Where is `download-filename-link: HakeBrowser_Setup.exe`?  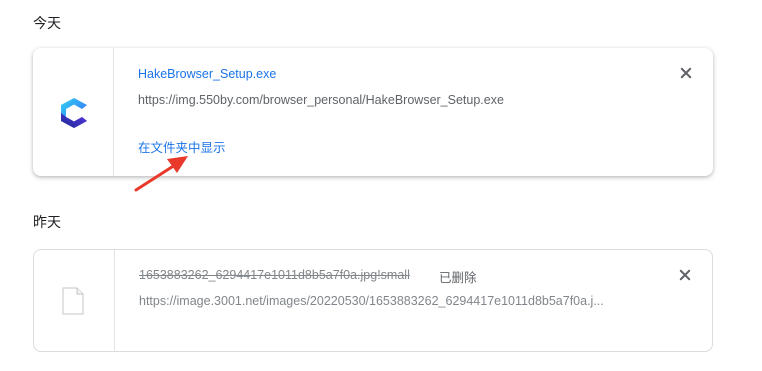 download-filename-link: HakeBrowser_Setup.exe is located at coordinates (207, 74).